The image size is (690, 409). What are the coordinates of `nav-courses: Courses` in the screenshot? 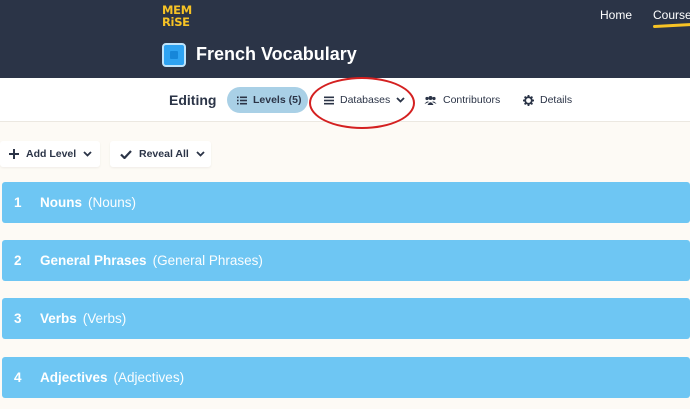 It's located at (671, 17).